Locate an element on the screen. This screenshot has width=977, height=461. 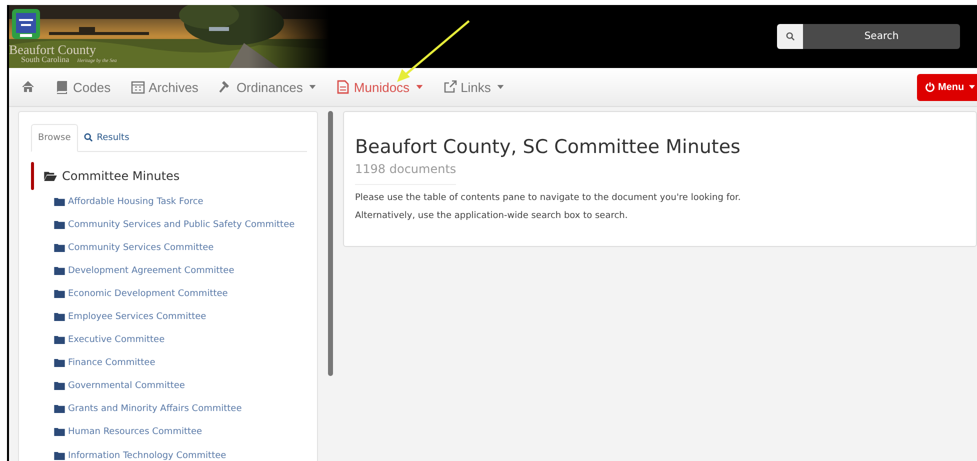
tree-node: Community Services Committee is located at coordinates (180, 248).